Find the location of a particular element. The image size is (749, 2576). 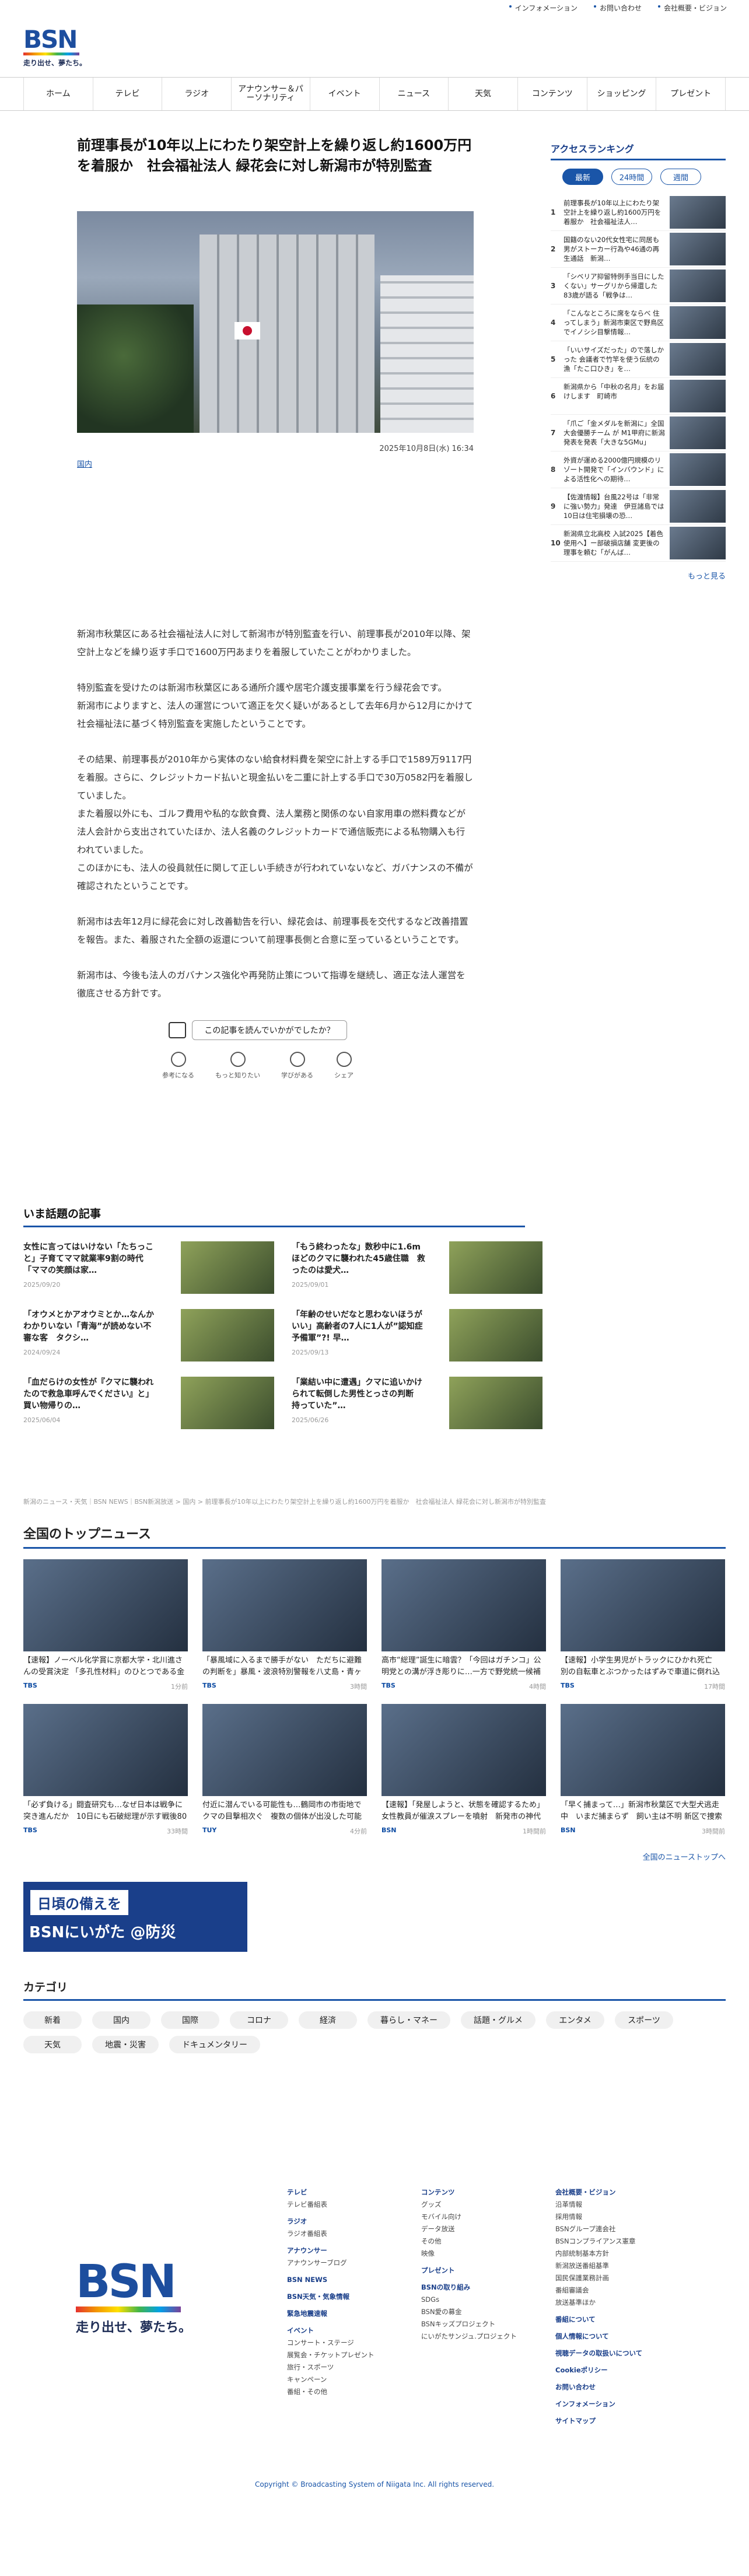

footer-heading-link: BSN NEWS is located at coordinates (351, 2280).